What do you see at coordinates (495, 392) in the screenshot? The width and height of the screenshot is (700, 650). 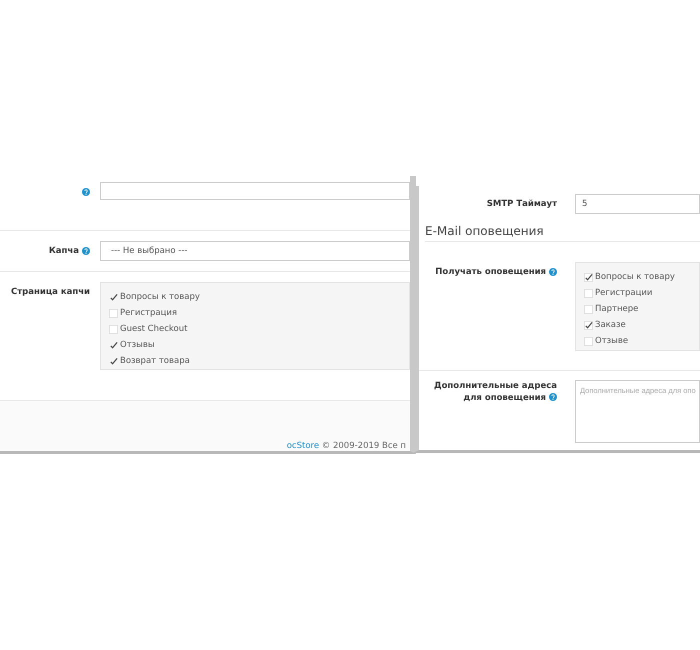 I see `field-label: Дополнительные адреса для оповещения` at bounding box center [495, 392].